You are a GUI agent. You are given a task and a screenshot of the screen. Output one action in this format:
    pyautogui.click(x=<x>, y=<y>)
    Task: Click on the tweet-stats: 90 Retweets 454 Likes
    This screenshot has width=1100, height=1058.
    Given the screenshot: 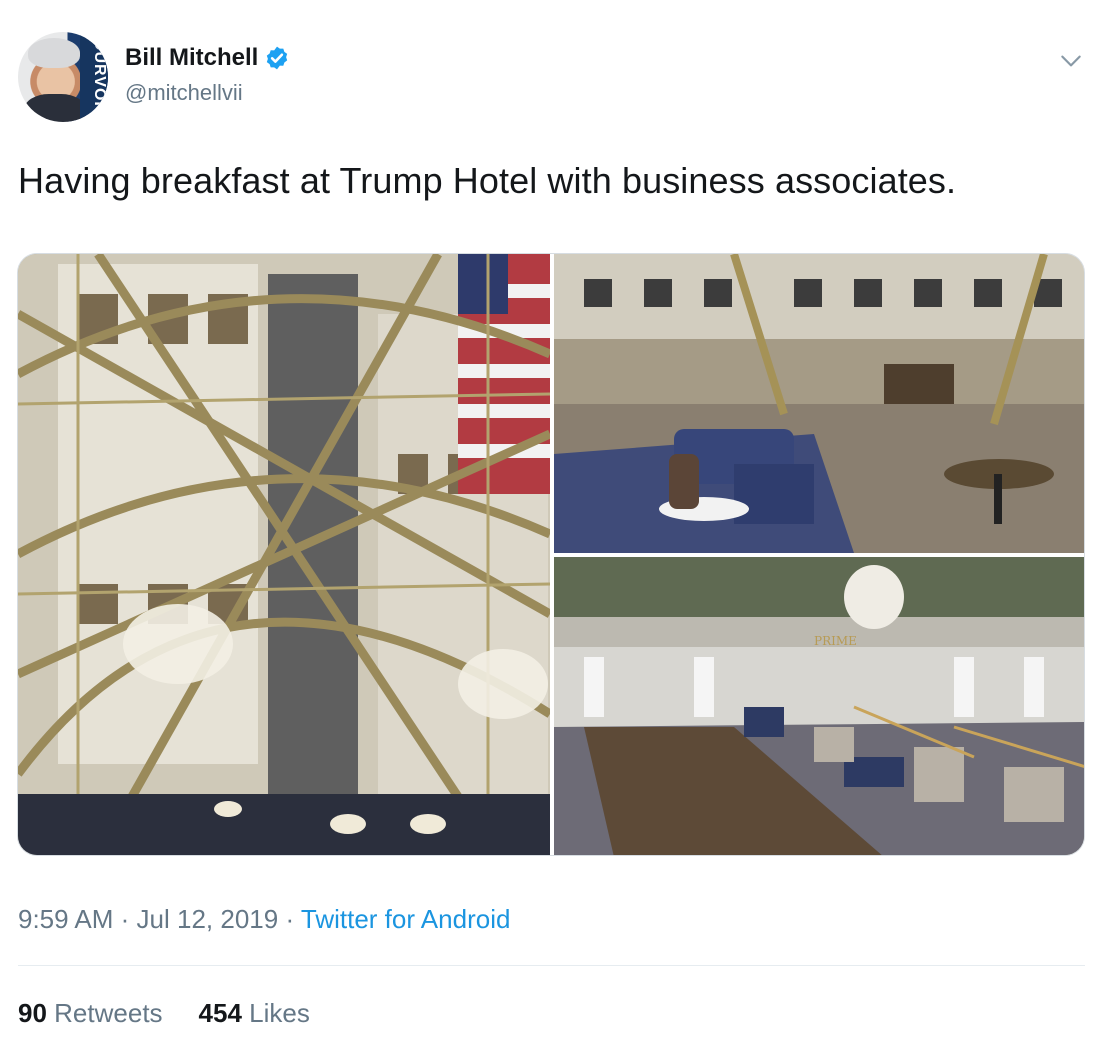 What is the action you would take?
    pyautogui.click(x=164, y=1013)
    